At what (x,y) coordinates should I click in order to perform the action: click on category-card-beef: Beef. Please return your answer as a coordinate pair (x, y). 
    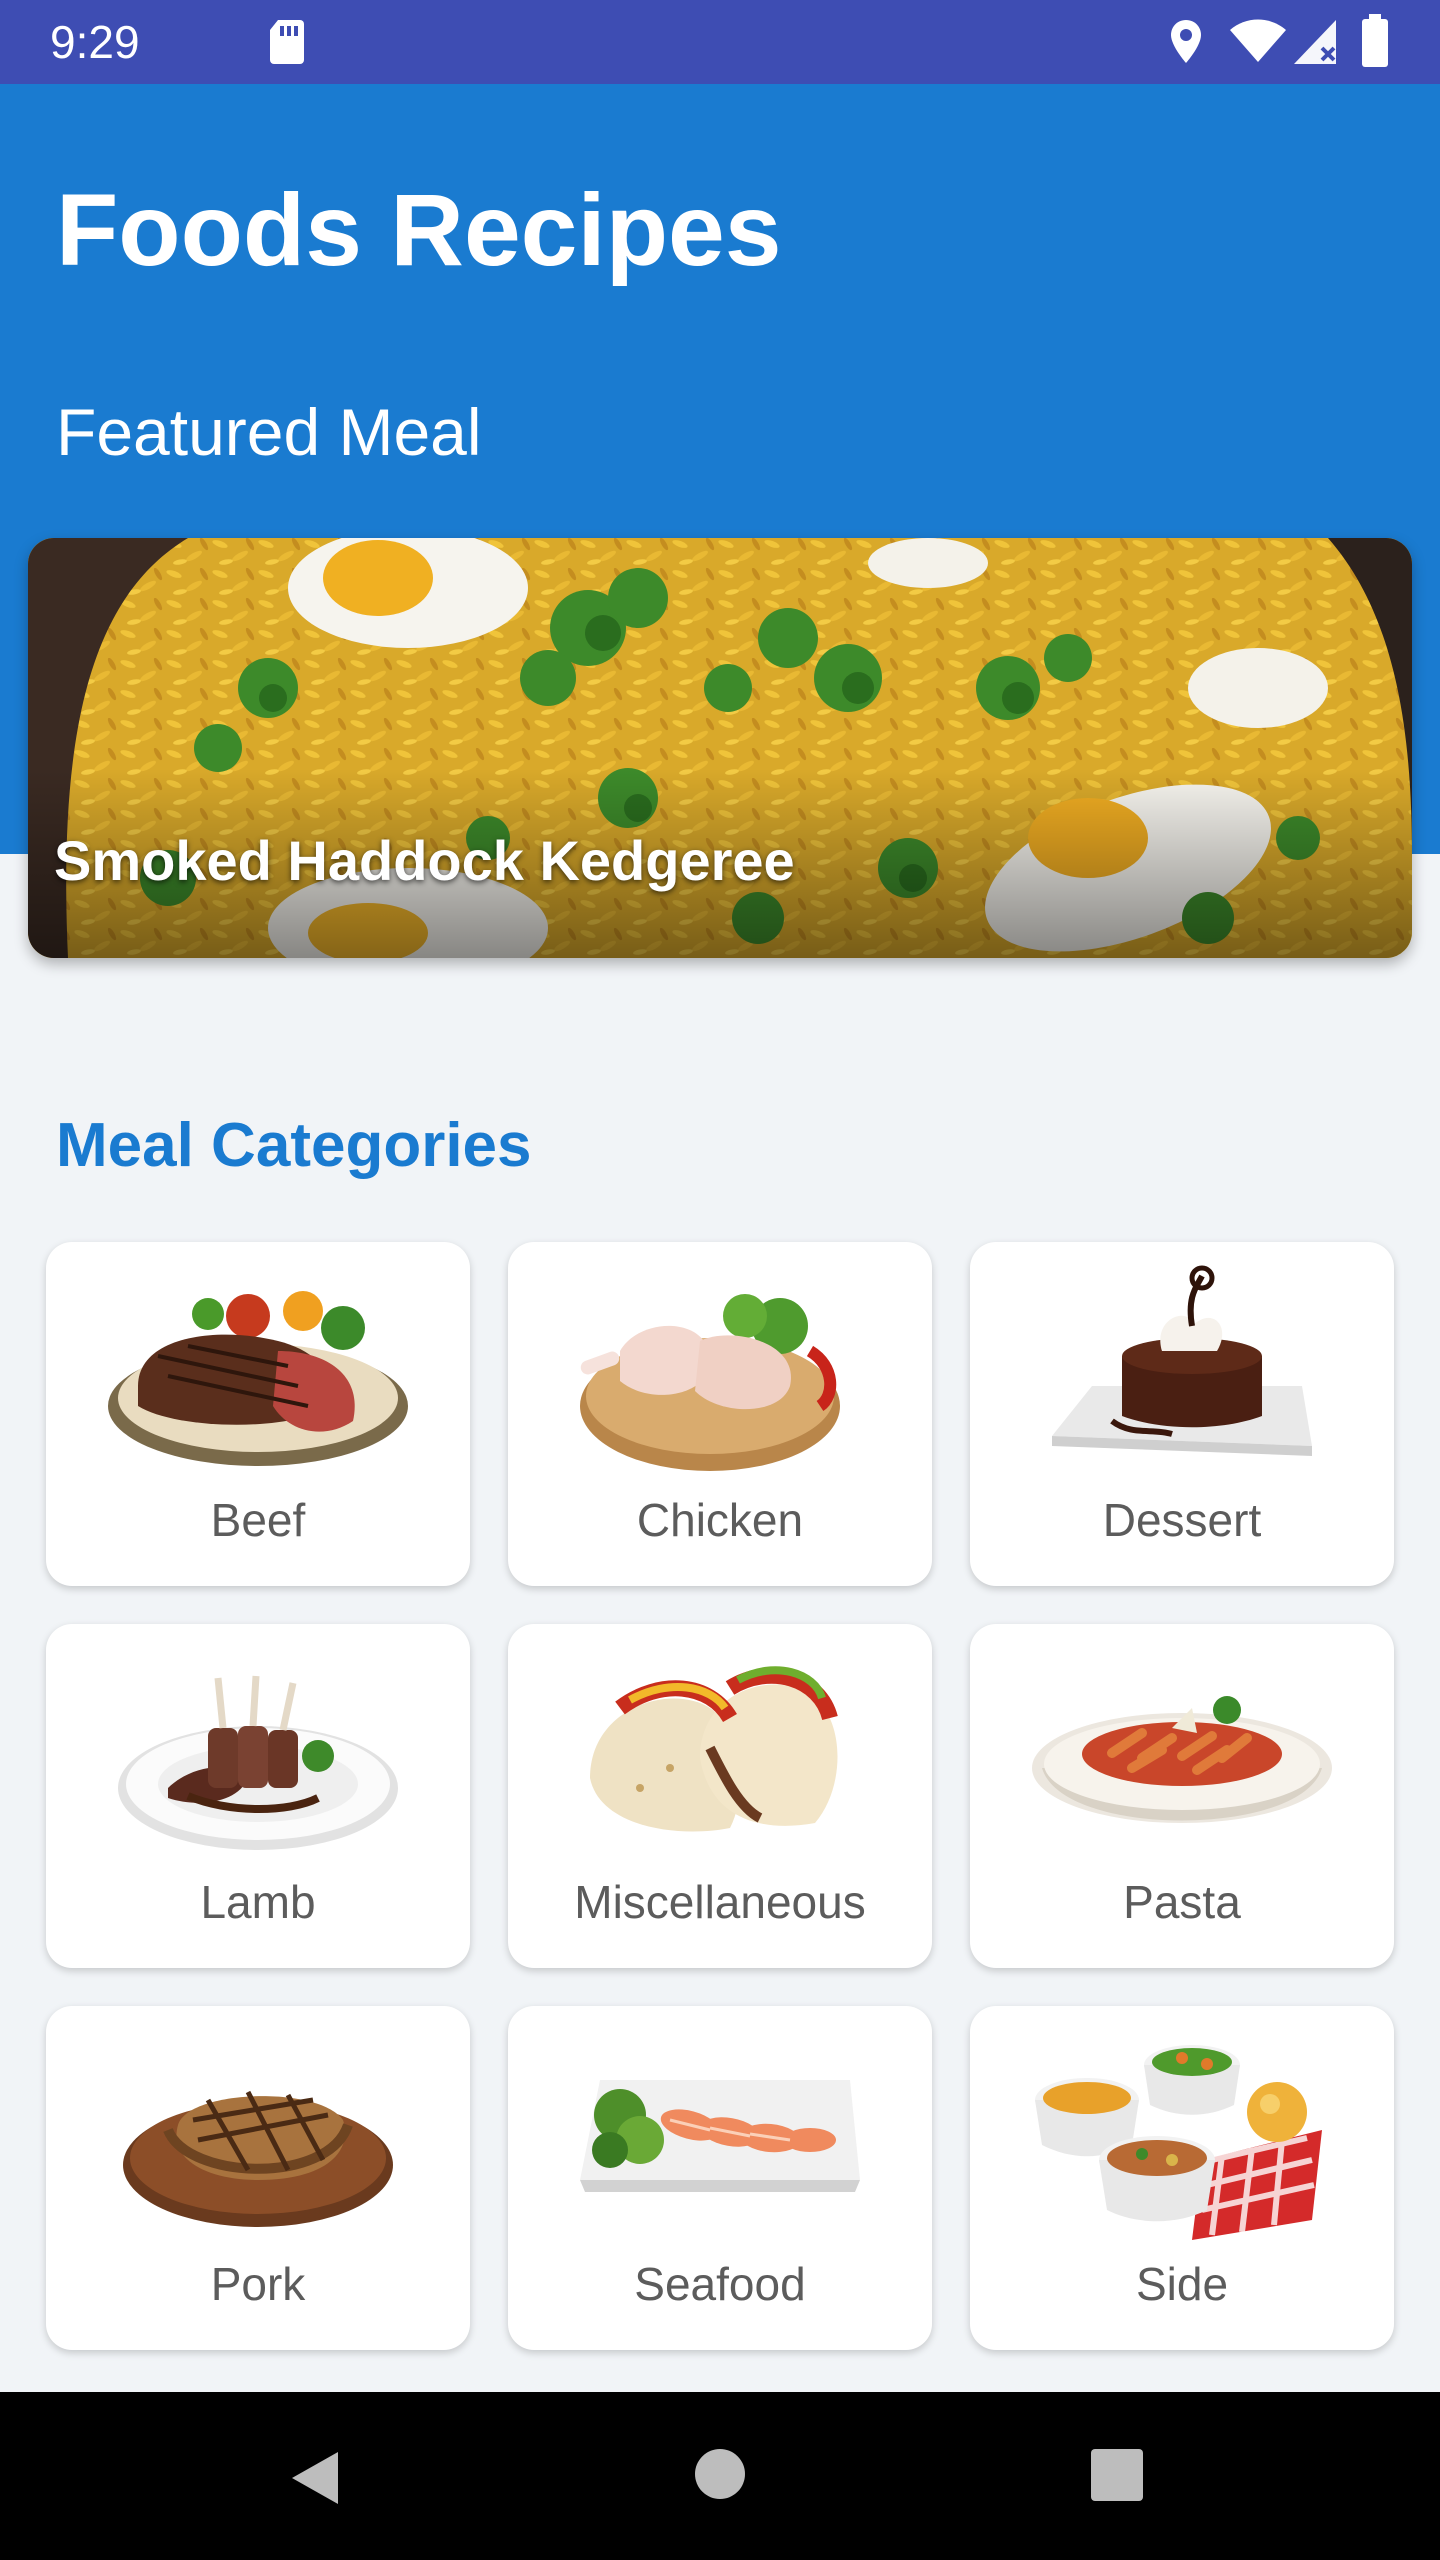
    Looking at the image, I should click on (258, 1414).